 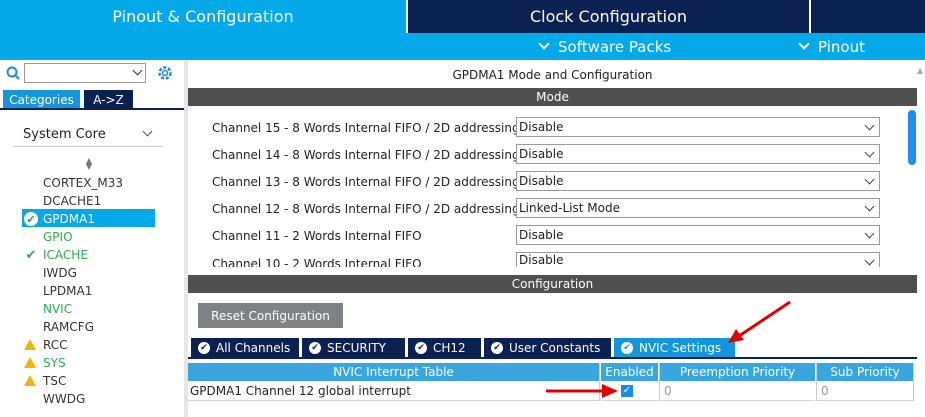 I want to click on sidebar-item-iwdg: IWDG, so click(x=60, y=273).